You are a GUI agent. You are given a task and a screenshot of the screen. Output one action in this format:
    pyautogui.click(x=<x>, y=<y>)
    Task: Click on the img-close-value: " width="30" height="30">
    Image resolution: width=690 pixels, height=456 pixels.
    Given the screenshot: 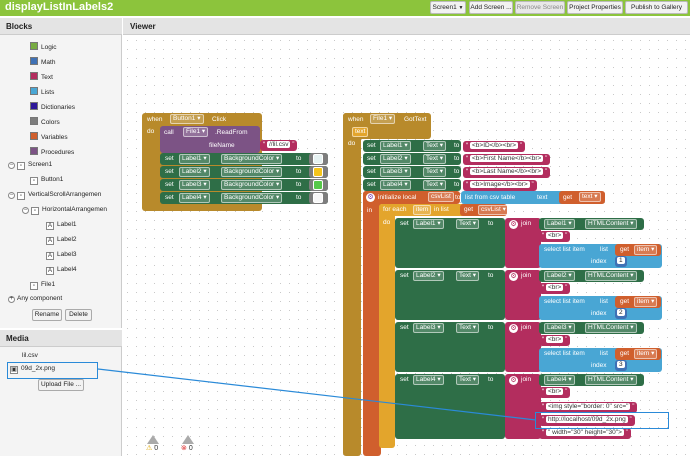 What is the action you would take?
    pyautogui.click(x=584, y=432)
    